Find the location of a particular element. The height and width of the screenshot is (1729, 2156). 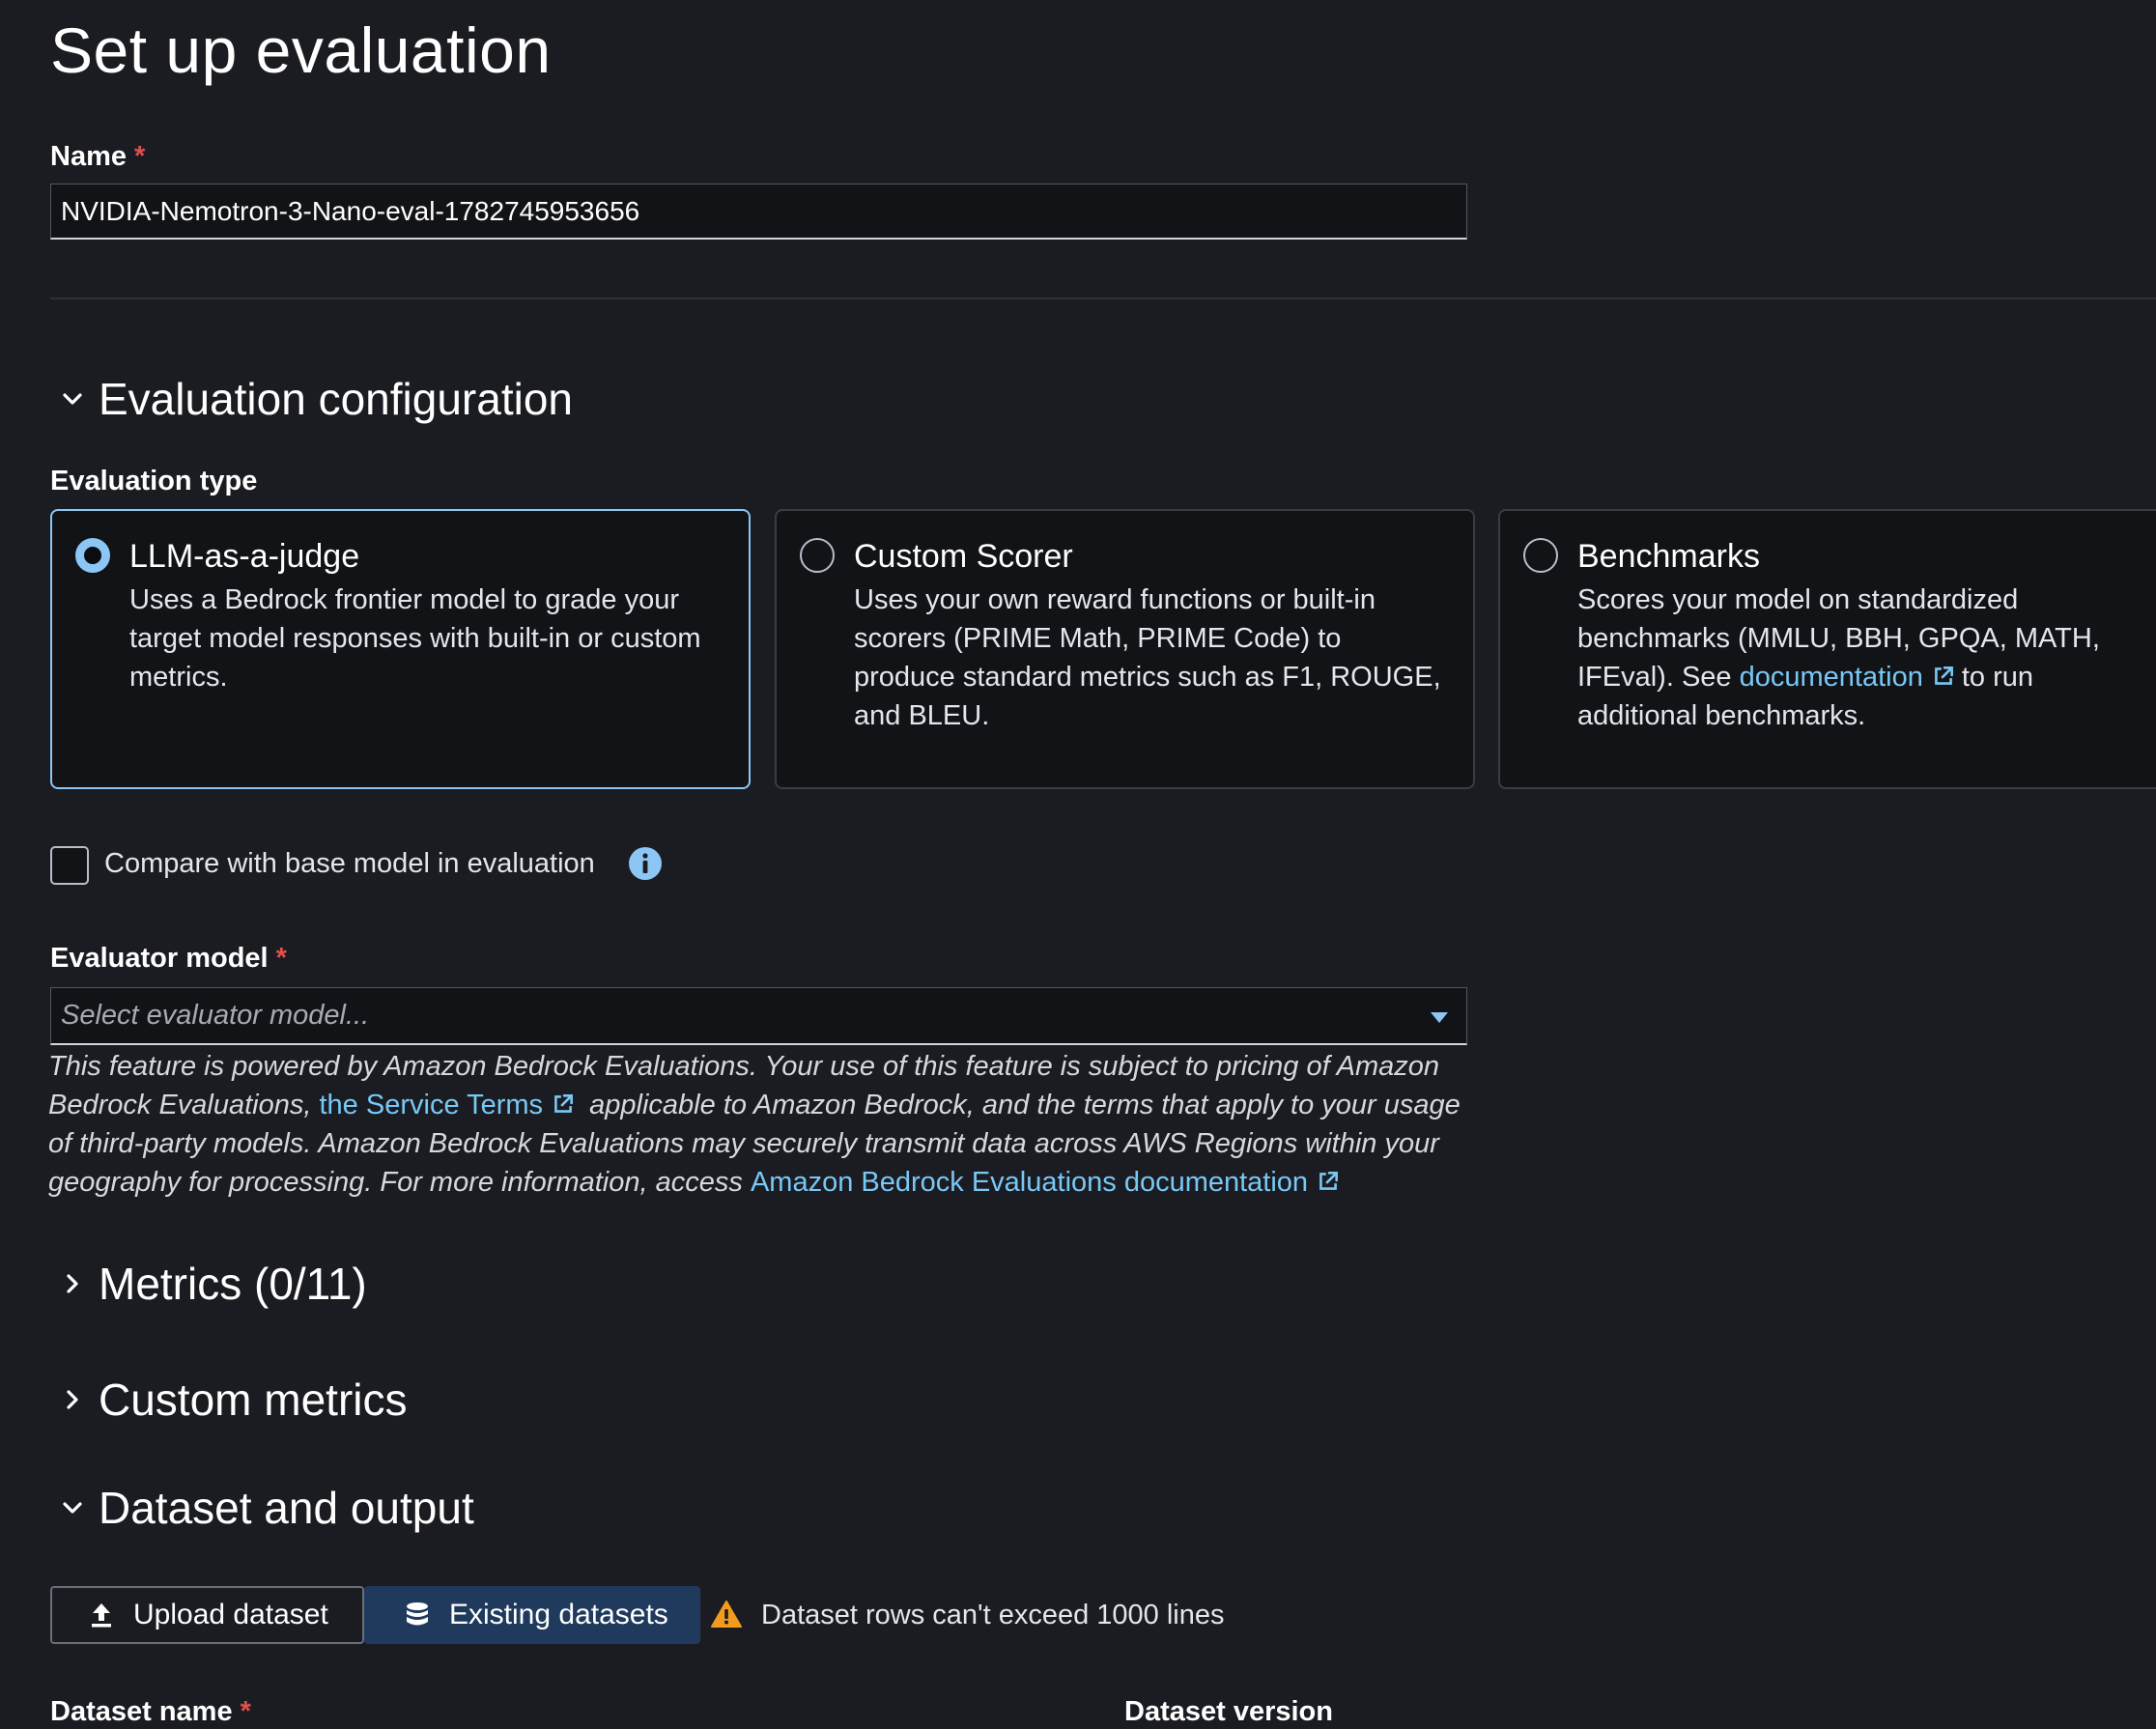

bedrock-docs-text: Amazon Bedrock Evaluations documentation is located at coordinates (1029, 1182).